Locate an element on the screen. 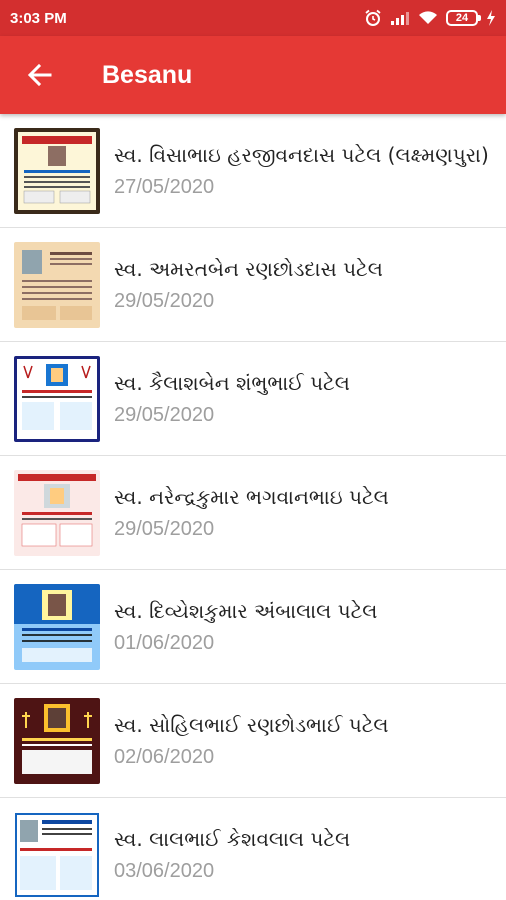  list-item-date: 01/06/2020 is located at coordinates (164, 643).